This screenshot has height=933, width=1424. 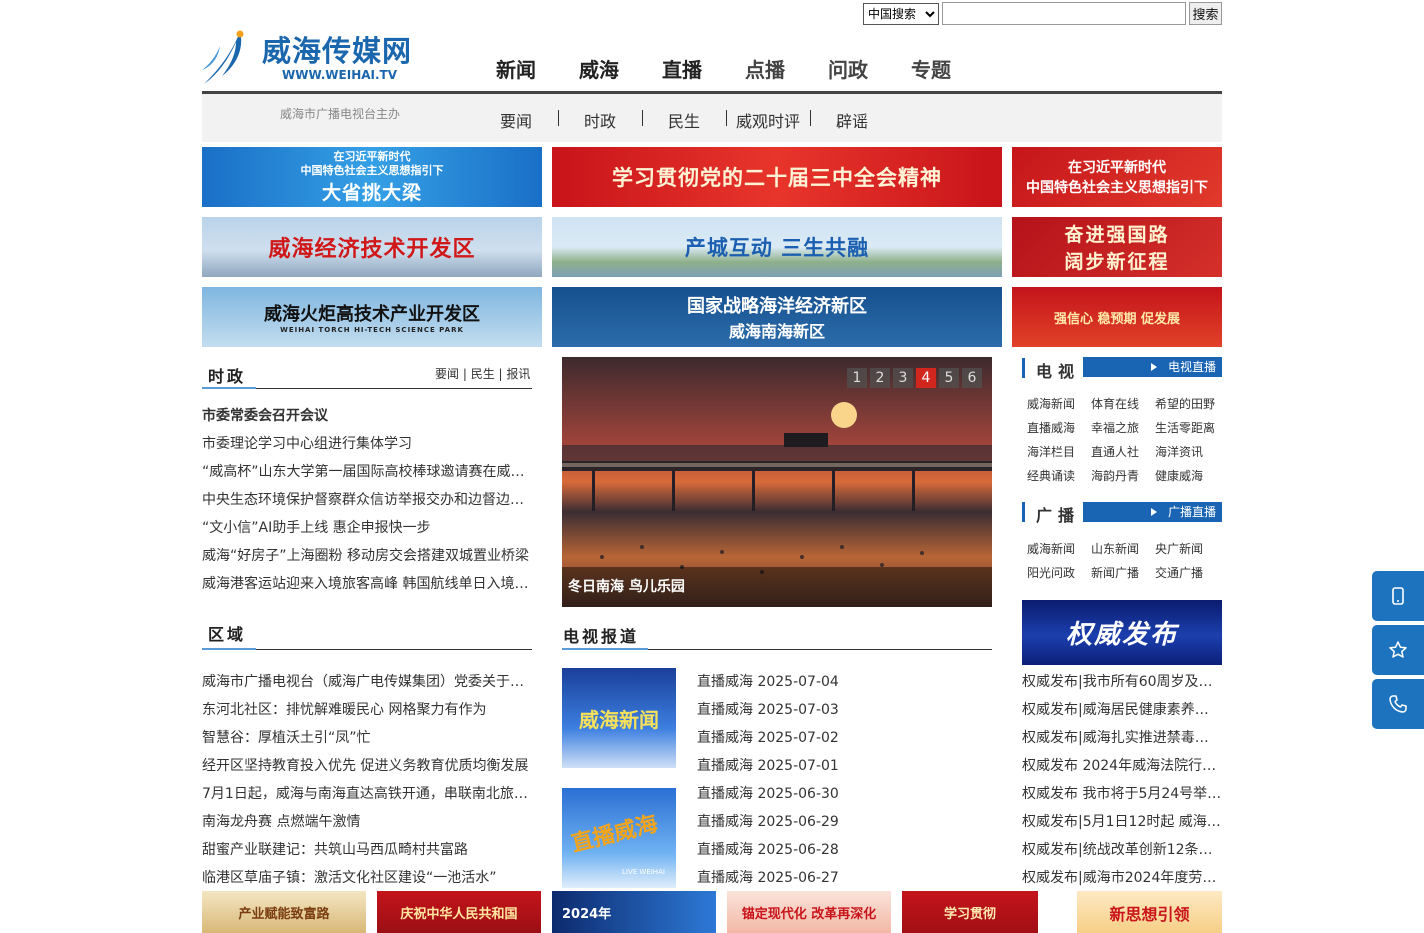 I want to click on nav-item-weihai: 威海, so click(x=599, y=74).